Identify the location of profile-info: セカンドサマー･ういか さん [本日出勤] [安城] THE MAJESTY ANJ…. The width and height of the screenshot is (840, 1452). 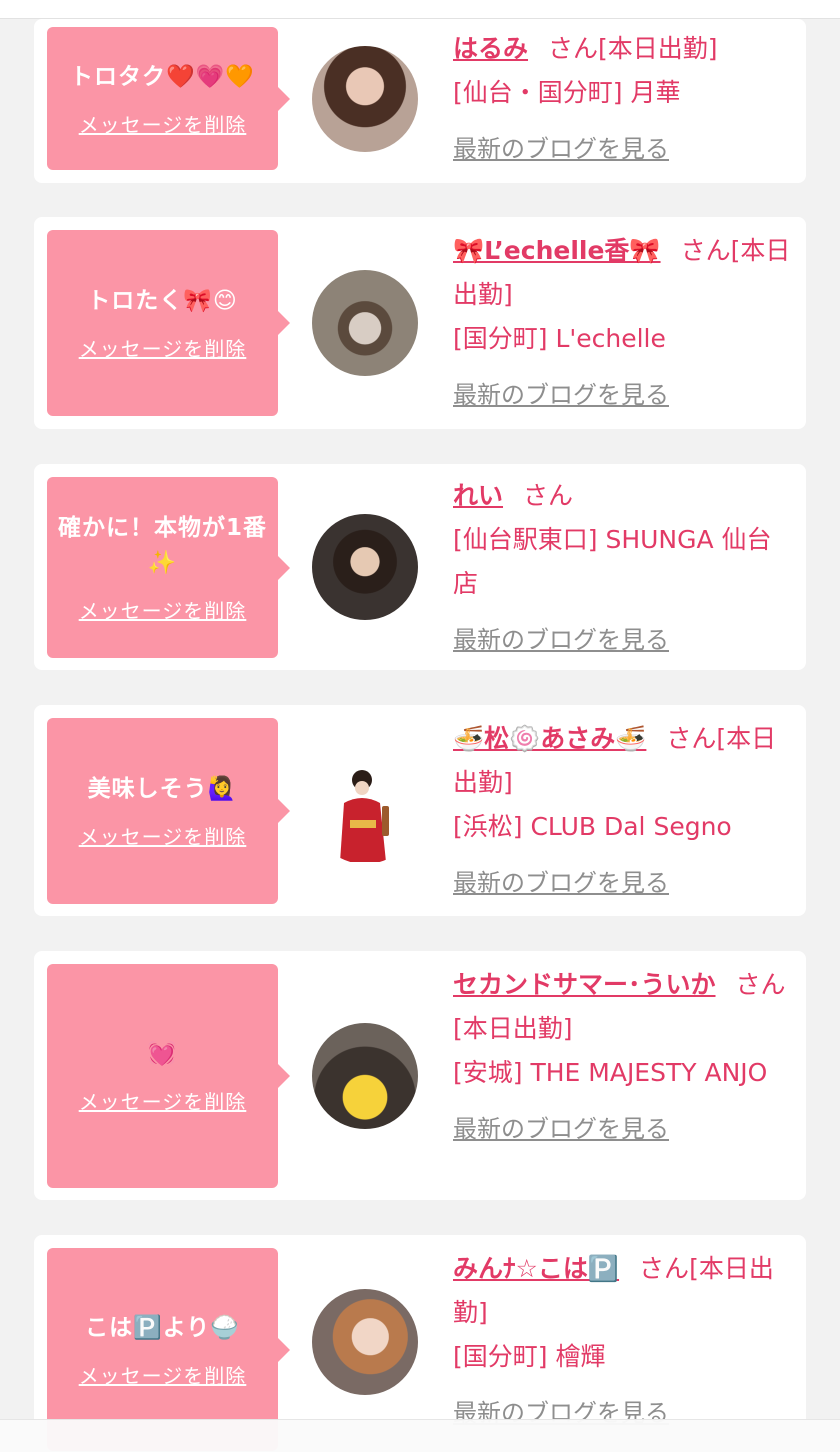
(623, 1057).